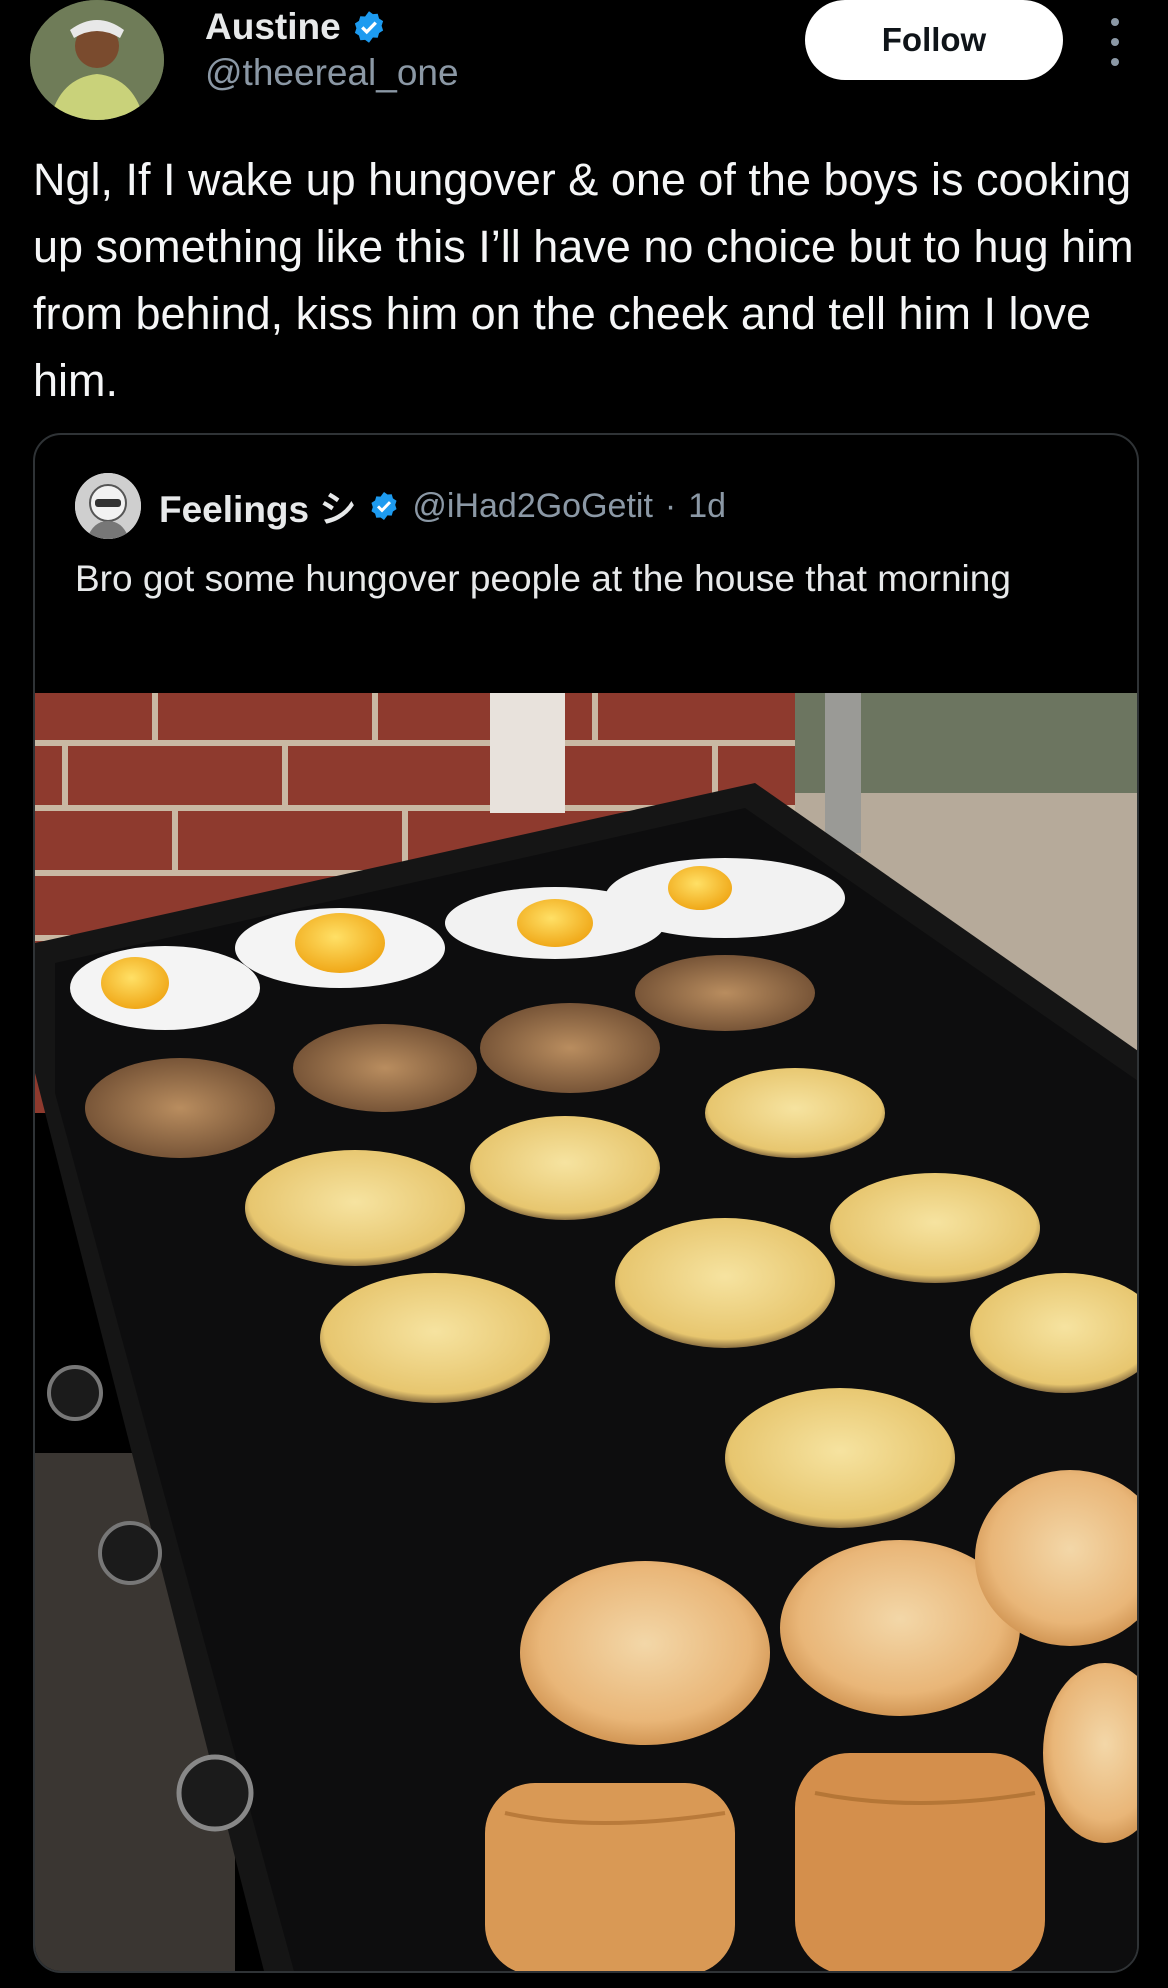  I want to click on author-avatar, so click(97, 60).